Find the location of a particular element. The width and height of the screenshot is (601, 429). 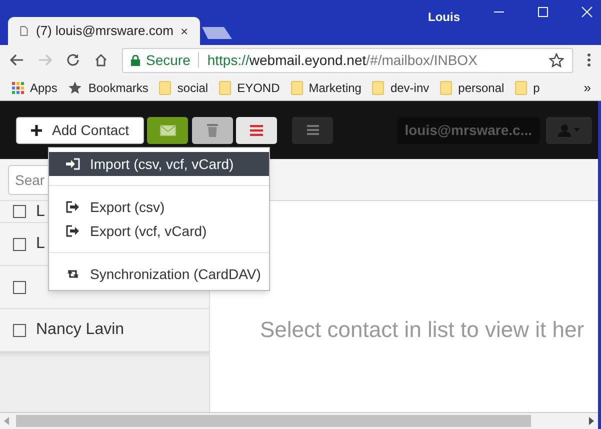

address-field: Secure https://webmail.eyond.net/#/mailbox/INBOX is located at coordinates (347, 60).